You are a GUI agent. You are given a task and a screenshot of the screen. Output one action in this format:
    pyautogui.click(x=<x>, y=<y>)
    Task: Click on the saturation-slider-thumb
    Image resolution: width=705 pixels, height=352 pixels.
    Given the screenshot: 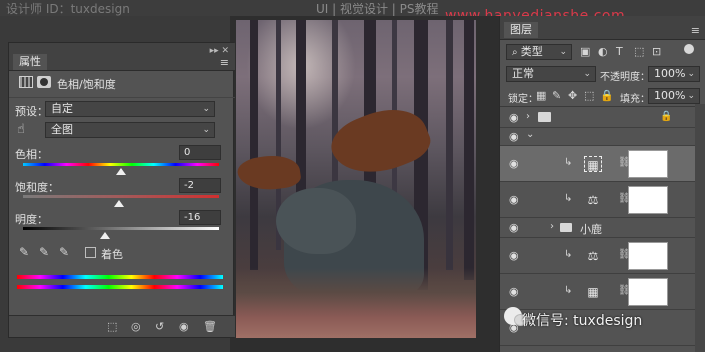 What is the action you would take?
    pyautogui.click(x=119, y=203)
    